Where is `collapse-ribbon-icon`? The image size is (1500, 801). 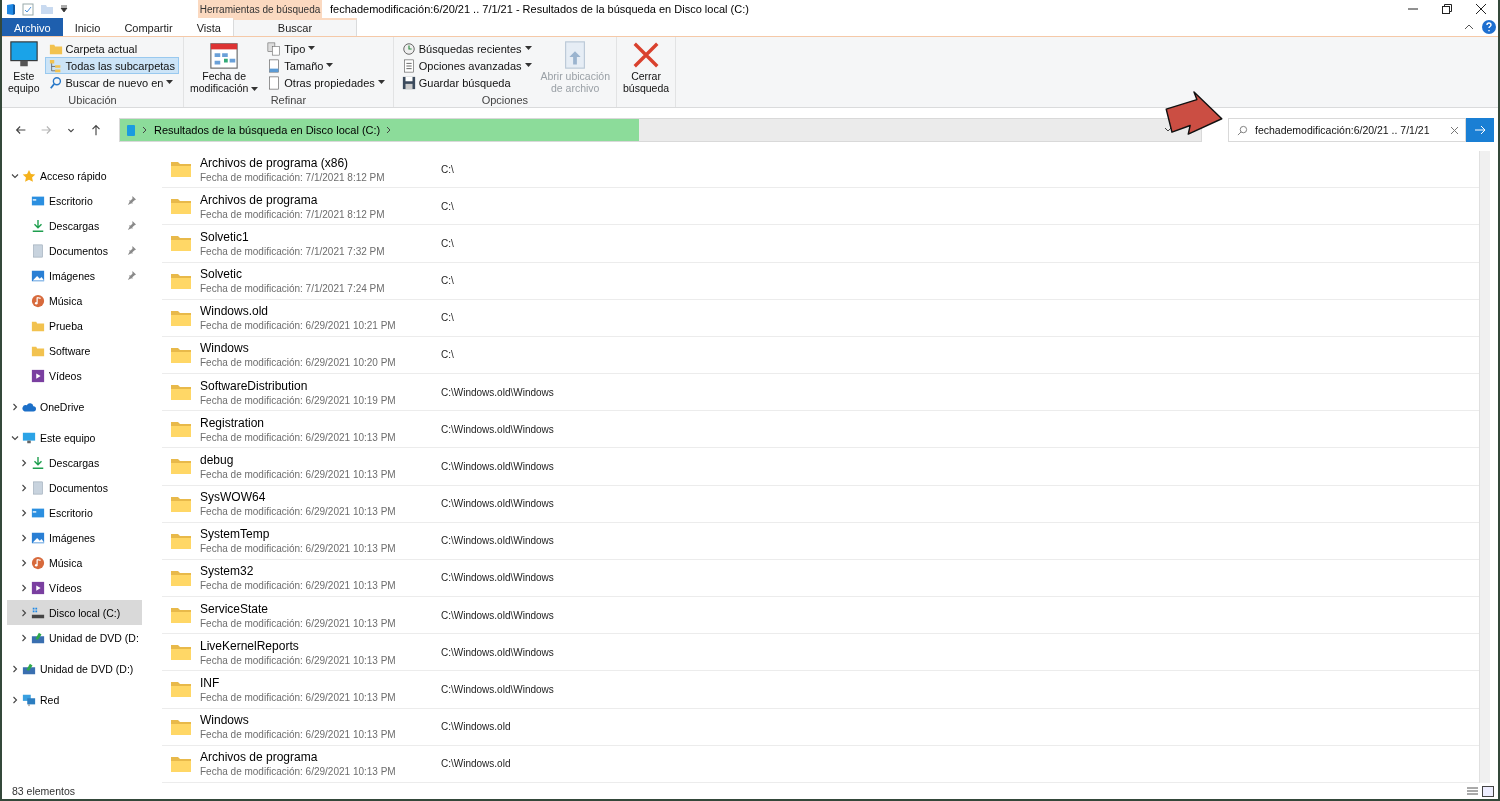
collapse-ribbon-icon is located at coordinates (1469, 27).